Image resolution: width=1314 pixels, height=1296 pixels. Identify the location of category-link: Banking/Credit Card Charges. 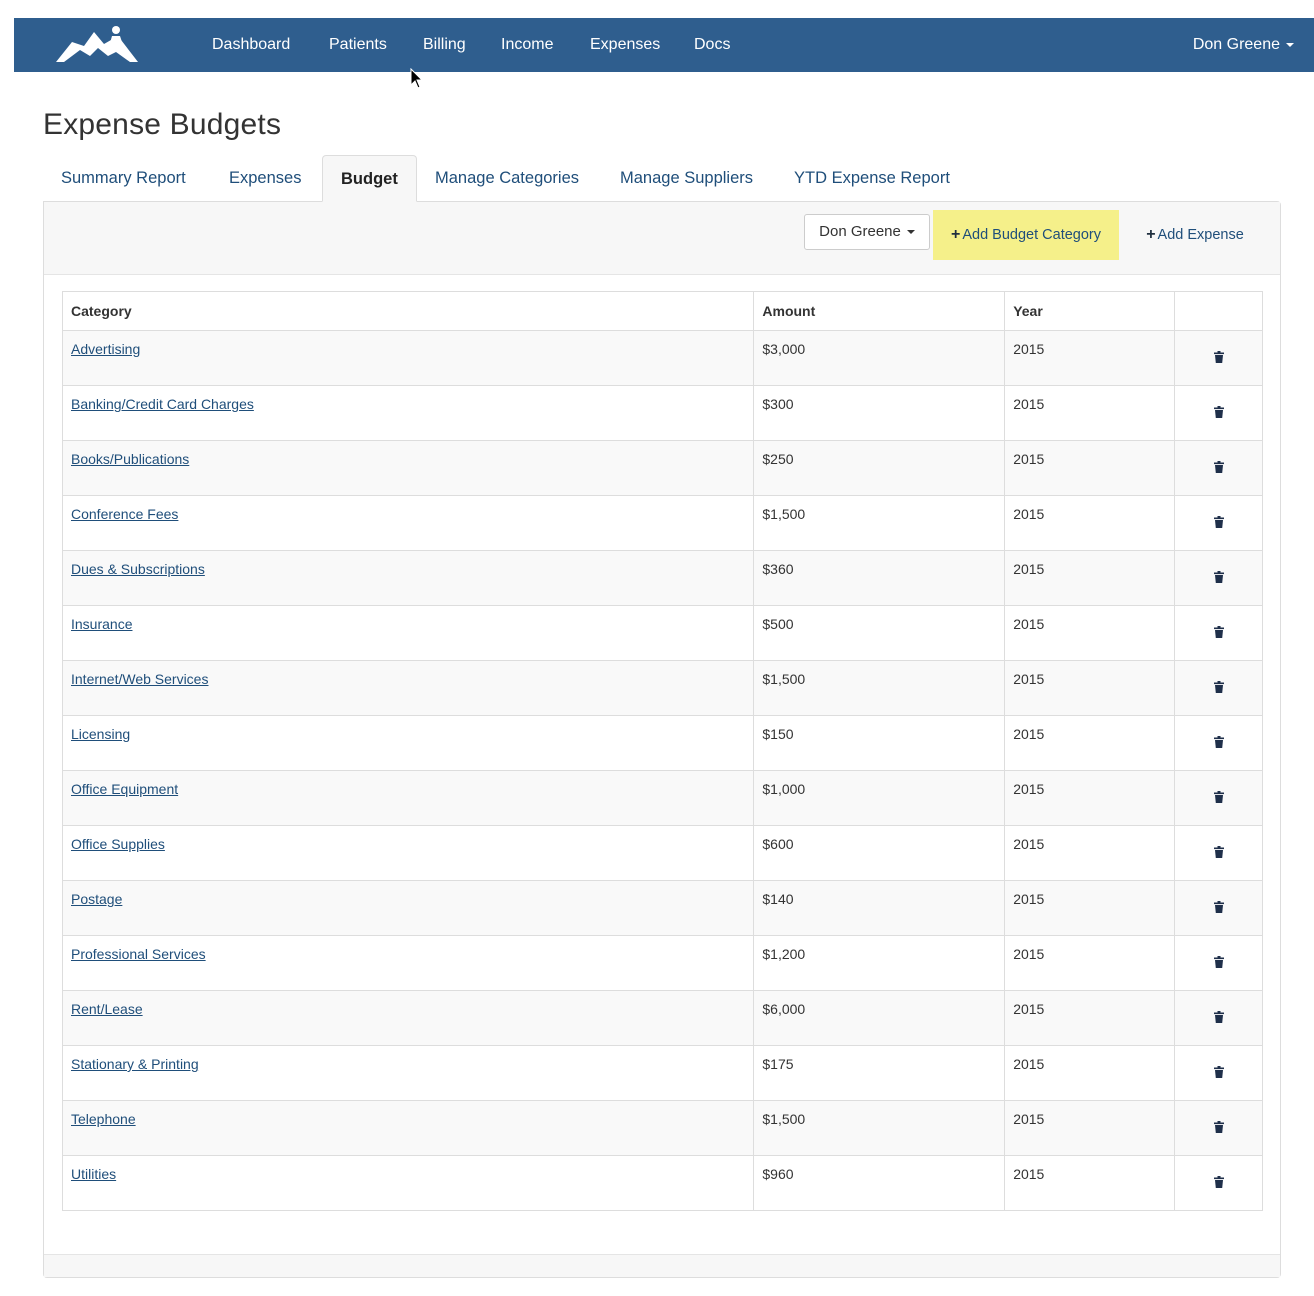
(162, 404).